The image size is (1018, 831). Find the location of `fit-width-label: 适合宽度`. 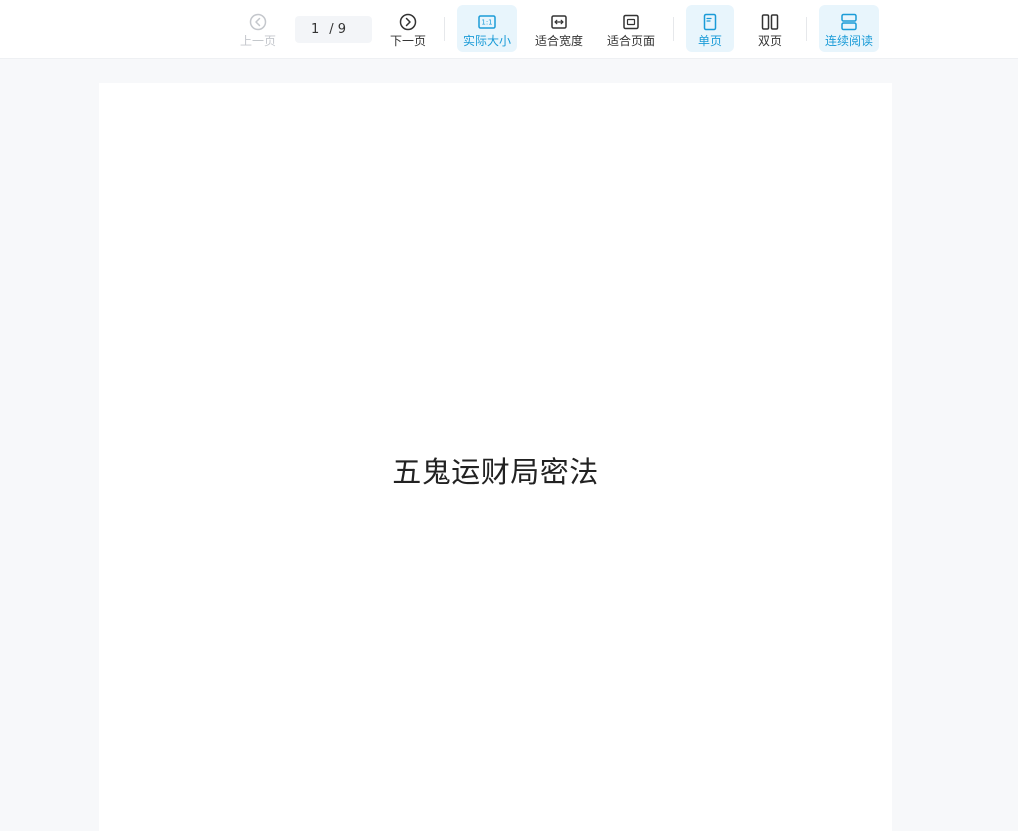

fit-width-label: 适合宽度 is located at coordinates (558, 41).